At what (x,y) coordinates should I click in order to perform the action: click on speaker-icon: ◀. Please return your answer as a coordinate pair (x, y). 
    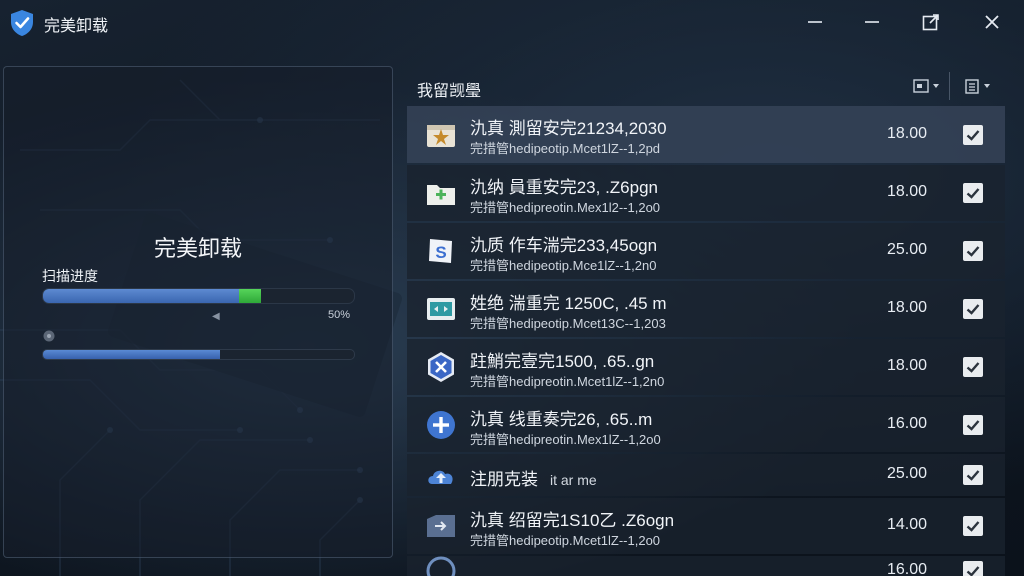
    Looking at the image, I should click on (216, 316).